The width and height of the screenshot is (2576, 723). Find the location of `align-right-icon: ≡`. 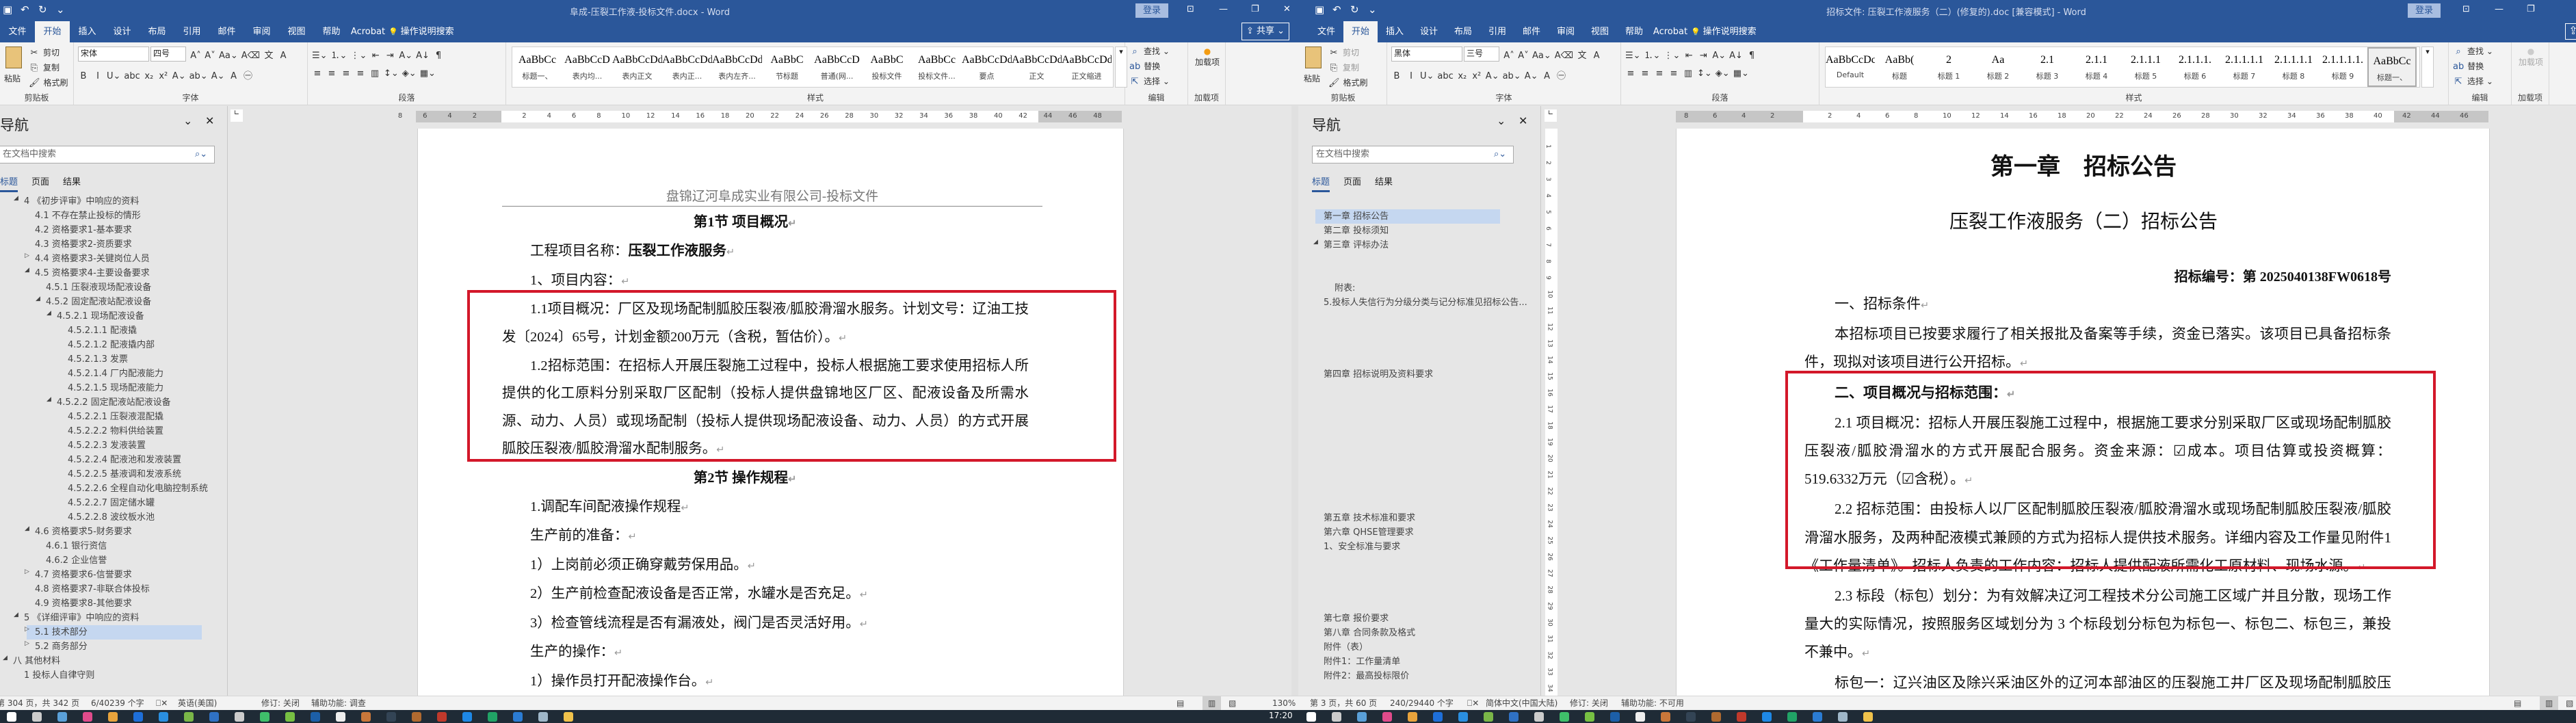

align-right-icon: ≡ is located at coordinates (1659, 73).